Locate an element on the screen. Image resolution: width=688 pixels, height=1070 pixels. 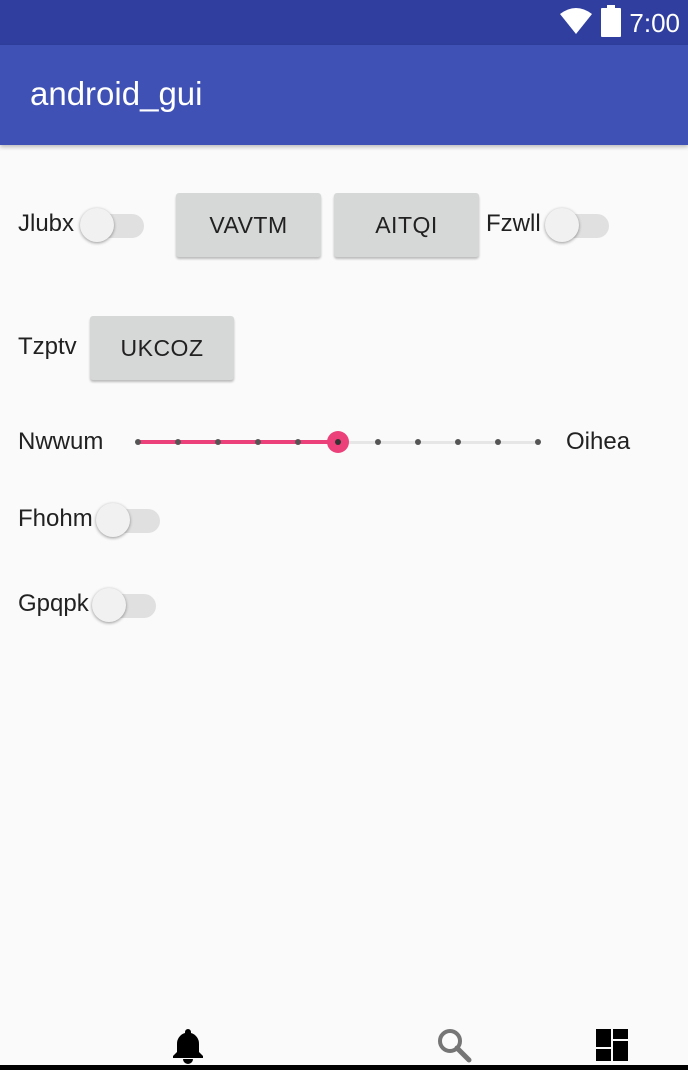
switch-fzwll is located at coordinates (580, 222).